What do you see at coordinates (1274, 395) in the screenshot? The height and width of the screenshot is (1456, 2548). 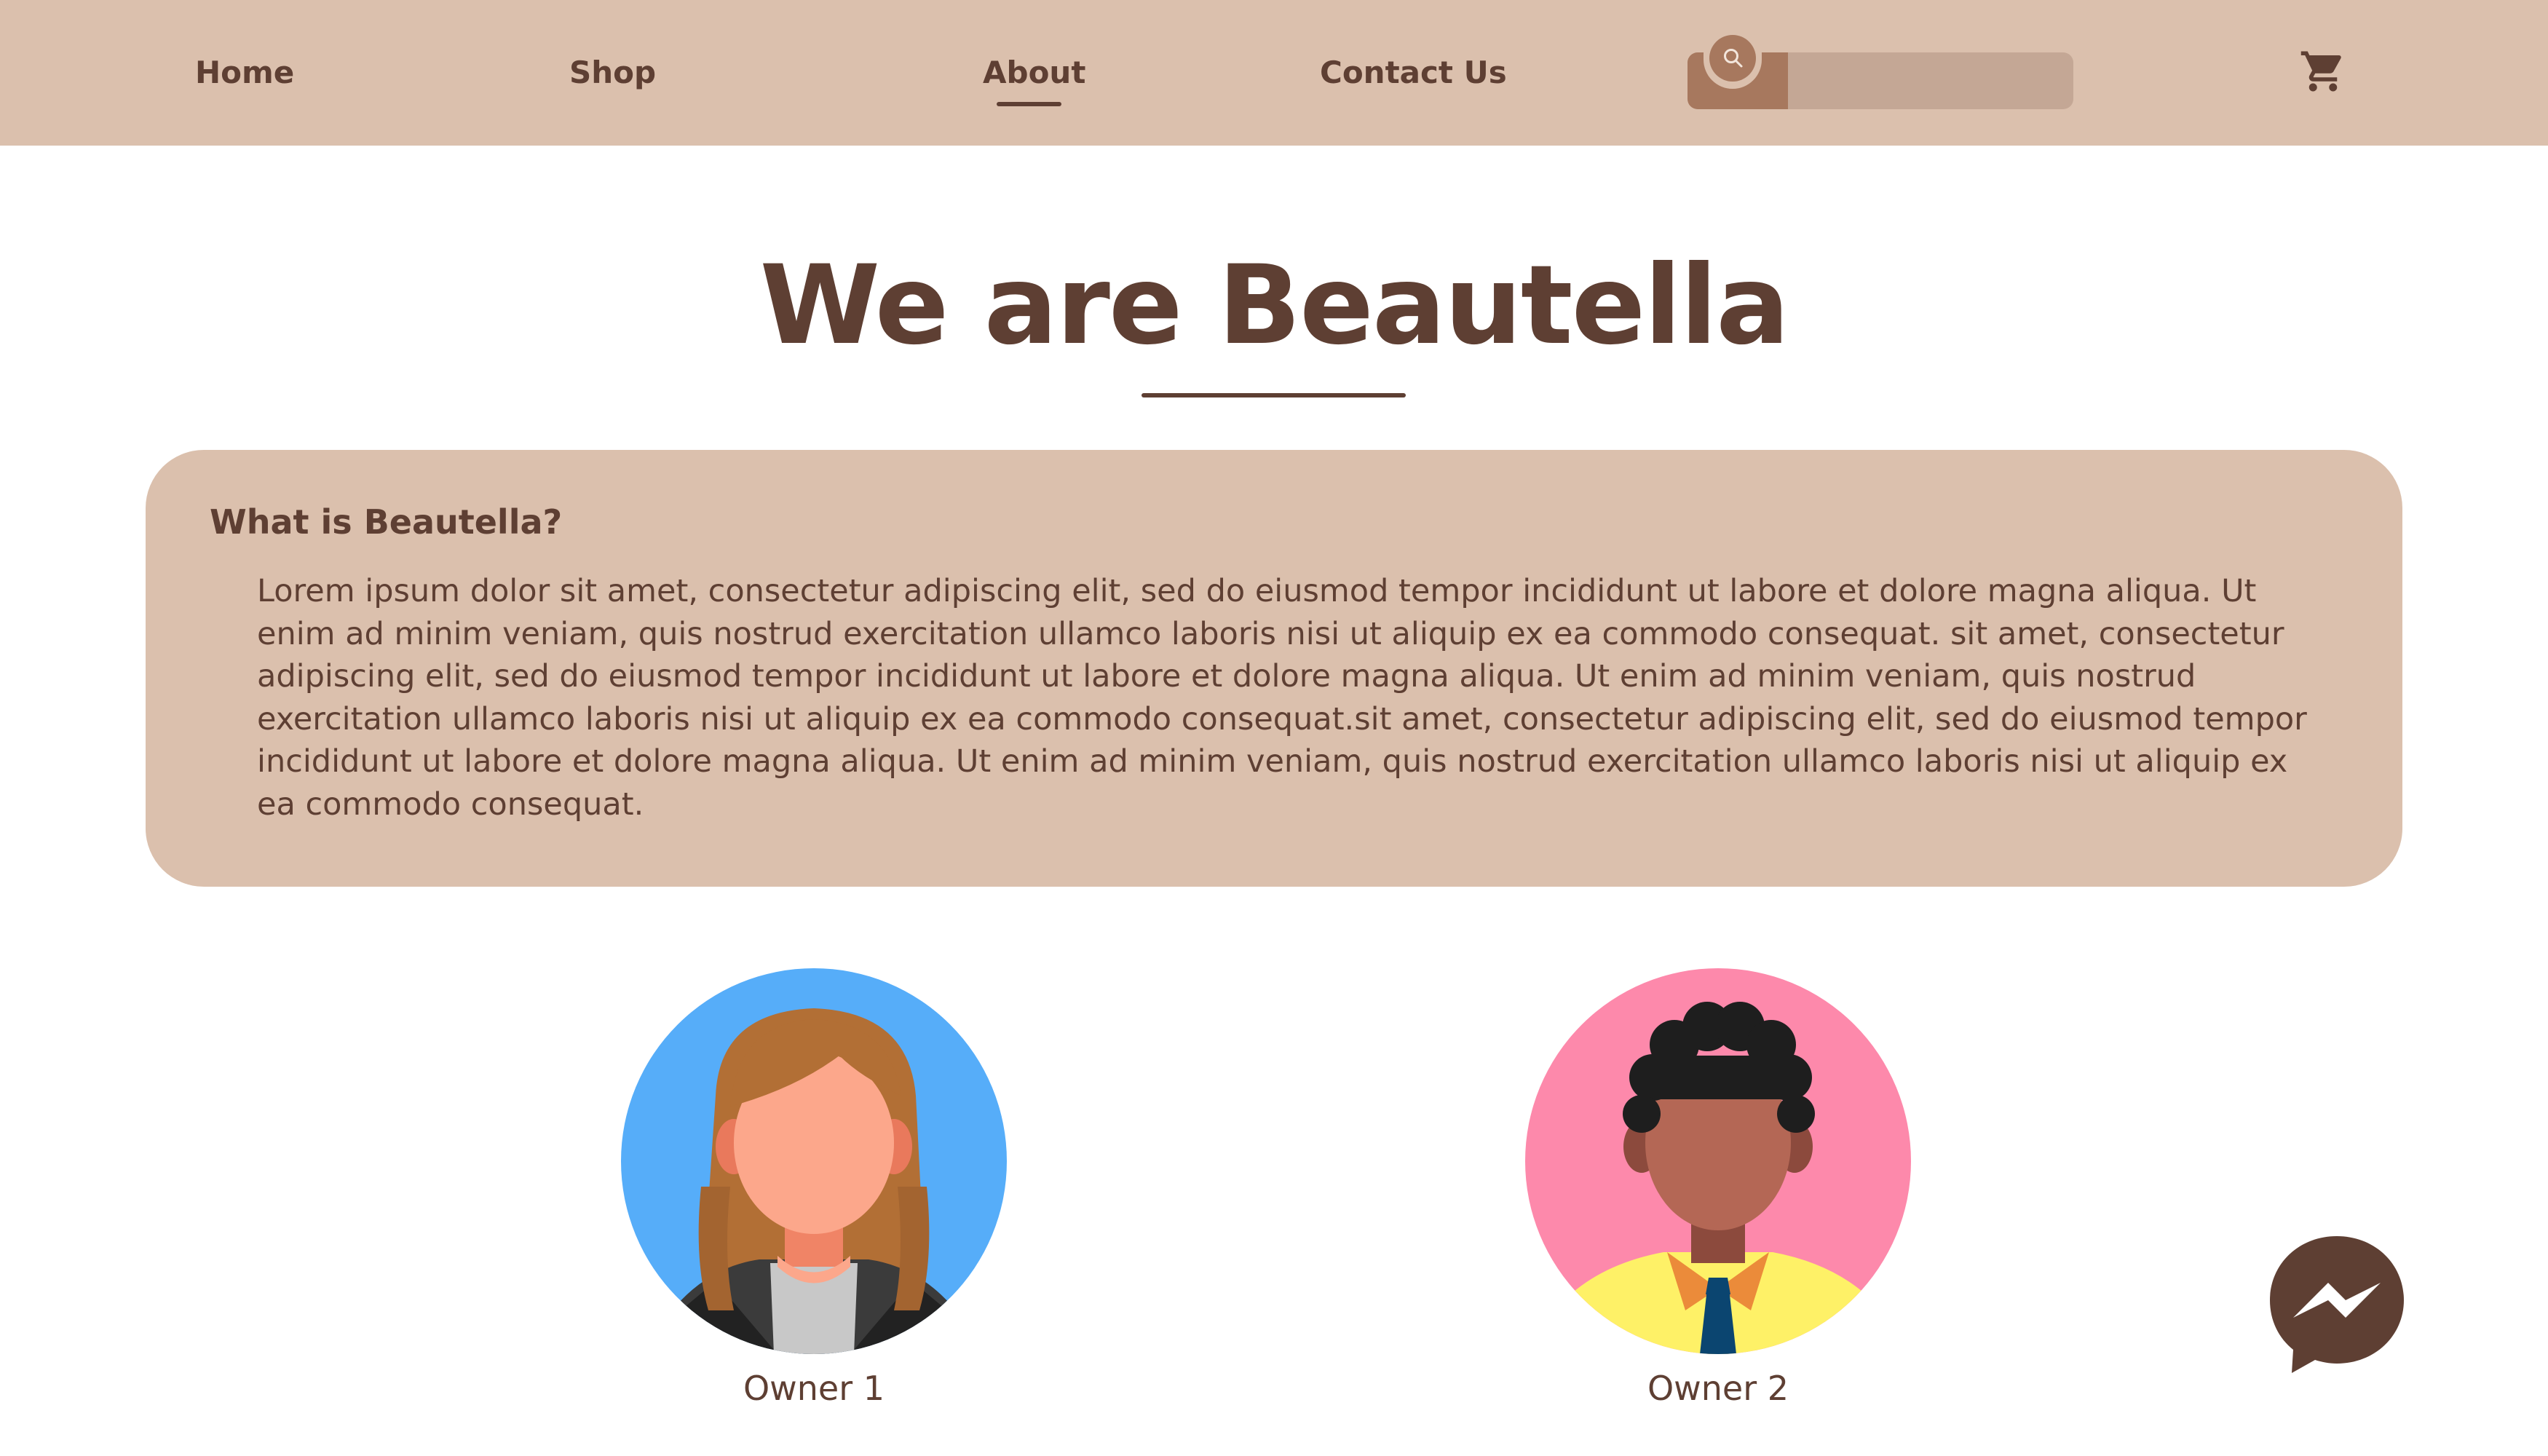 I see `title-underline` at bounding box center [1274, 395].